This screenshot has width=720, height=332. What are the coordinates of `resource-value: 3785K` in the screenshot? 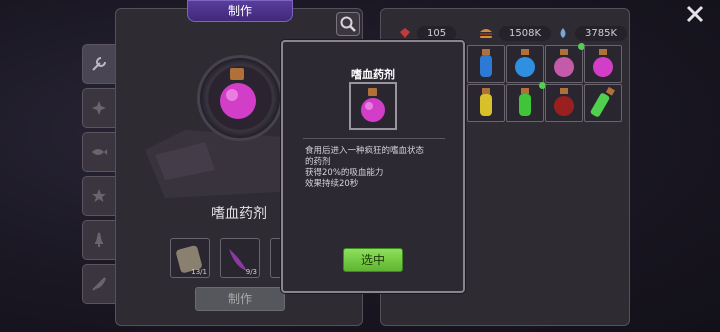 It's located at (601, 33).